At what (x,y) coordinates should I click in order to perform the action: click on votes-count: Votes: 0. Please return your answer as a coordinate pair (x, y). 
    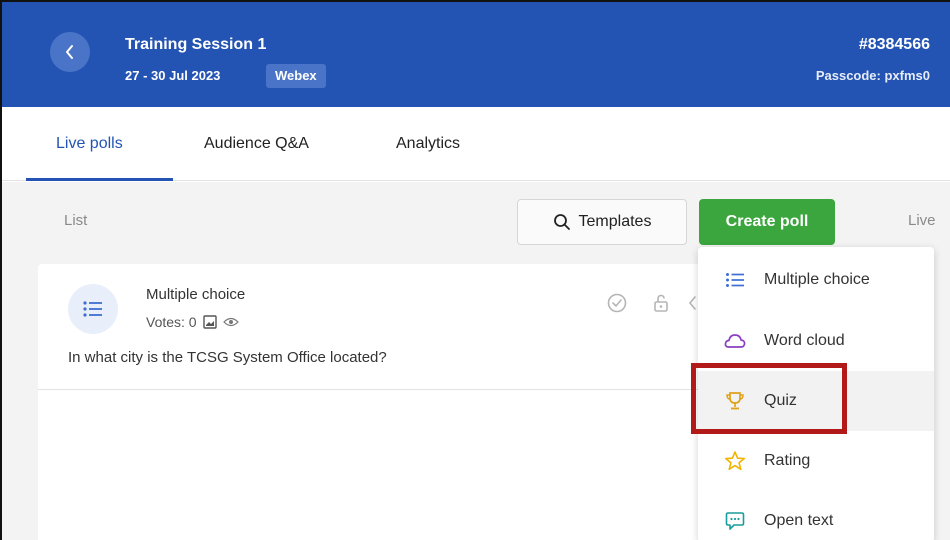
    Looking at the image, I should click on (171, 322).